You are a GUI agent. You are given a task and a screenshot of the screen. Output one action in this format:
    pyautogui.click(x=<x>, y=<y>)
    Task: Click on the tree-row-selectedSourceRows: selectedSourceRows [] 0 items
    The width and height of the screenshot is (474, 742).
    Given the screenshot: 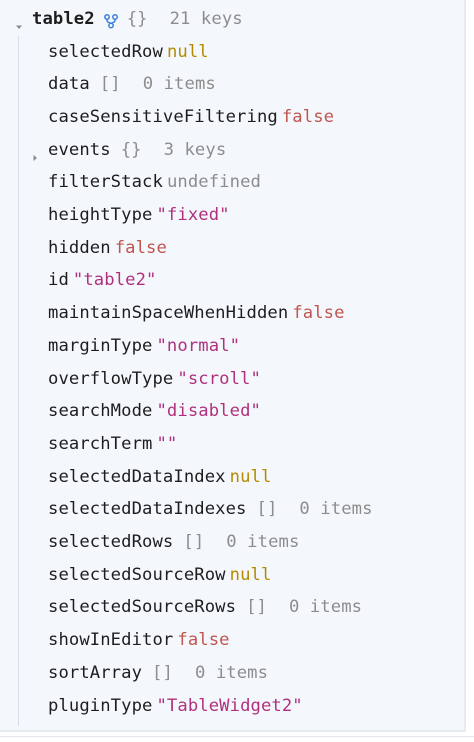 What is the action you would take?
    pyautogui.click(x=205, y=607)
    